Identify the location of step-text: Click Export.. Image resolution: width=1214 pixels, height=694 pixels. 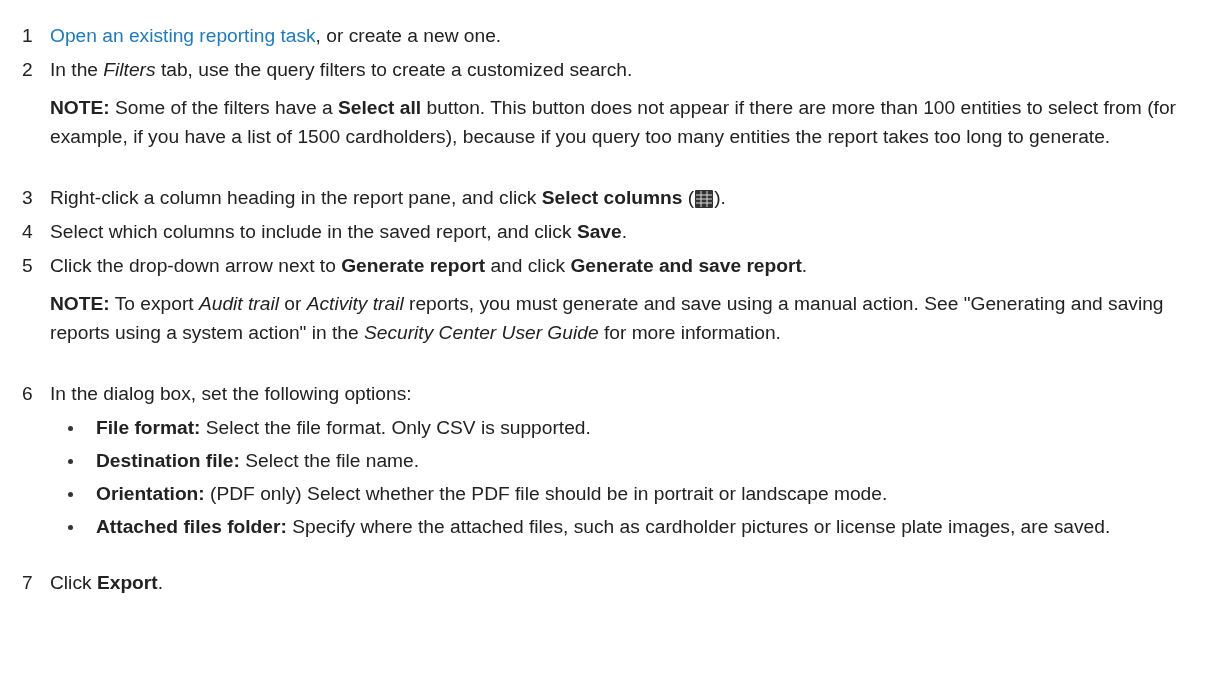
(107, 582).